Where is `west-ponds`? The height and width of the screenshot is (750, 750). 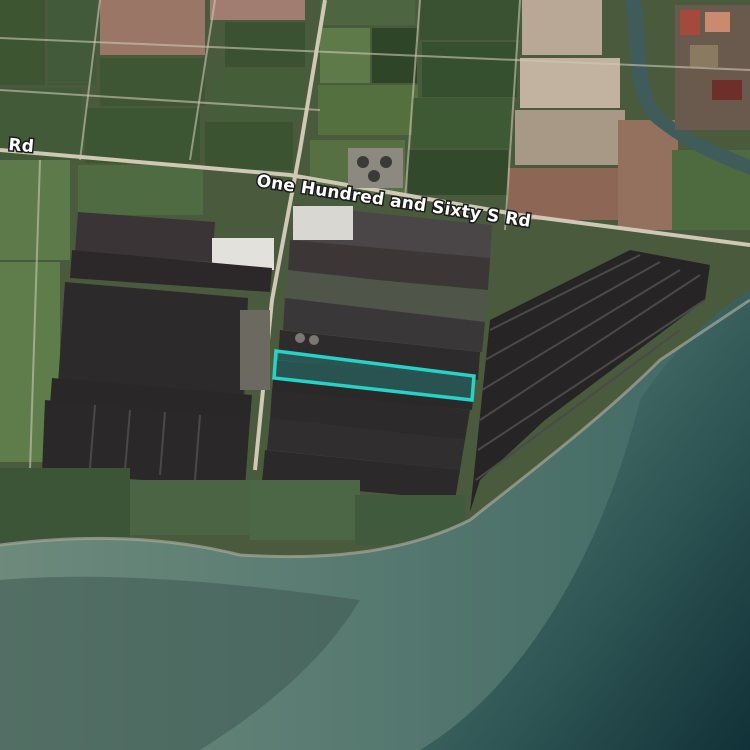
west-ponds is located at coordinates (158, 350).